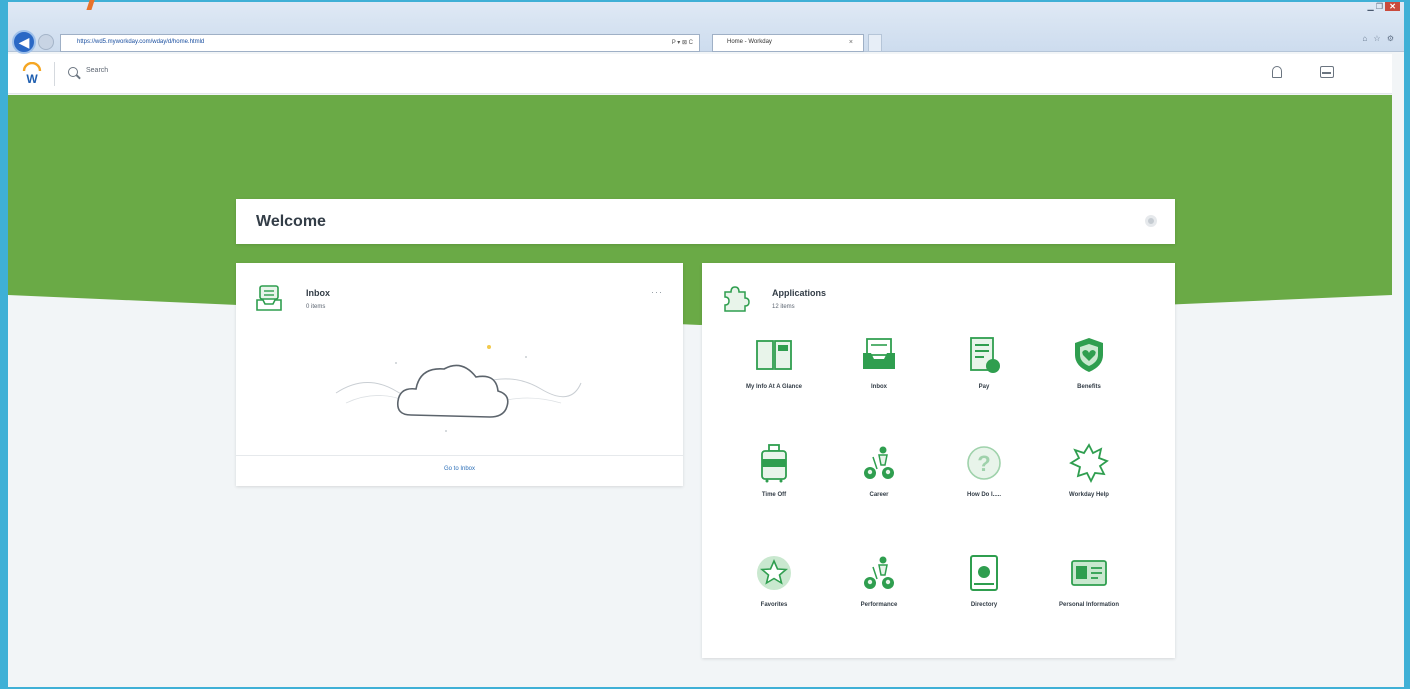 The height and width of the screenshot is (689, 1410). I want to click on settings-gear-icon: ⚙, so click(1391, 38).